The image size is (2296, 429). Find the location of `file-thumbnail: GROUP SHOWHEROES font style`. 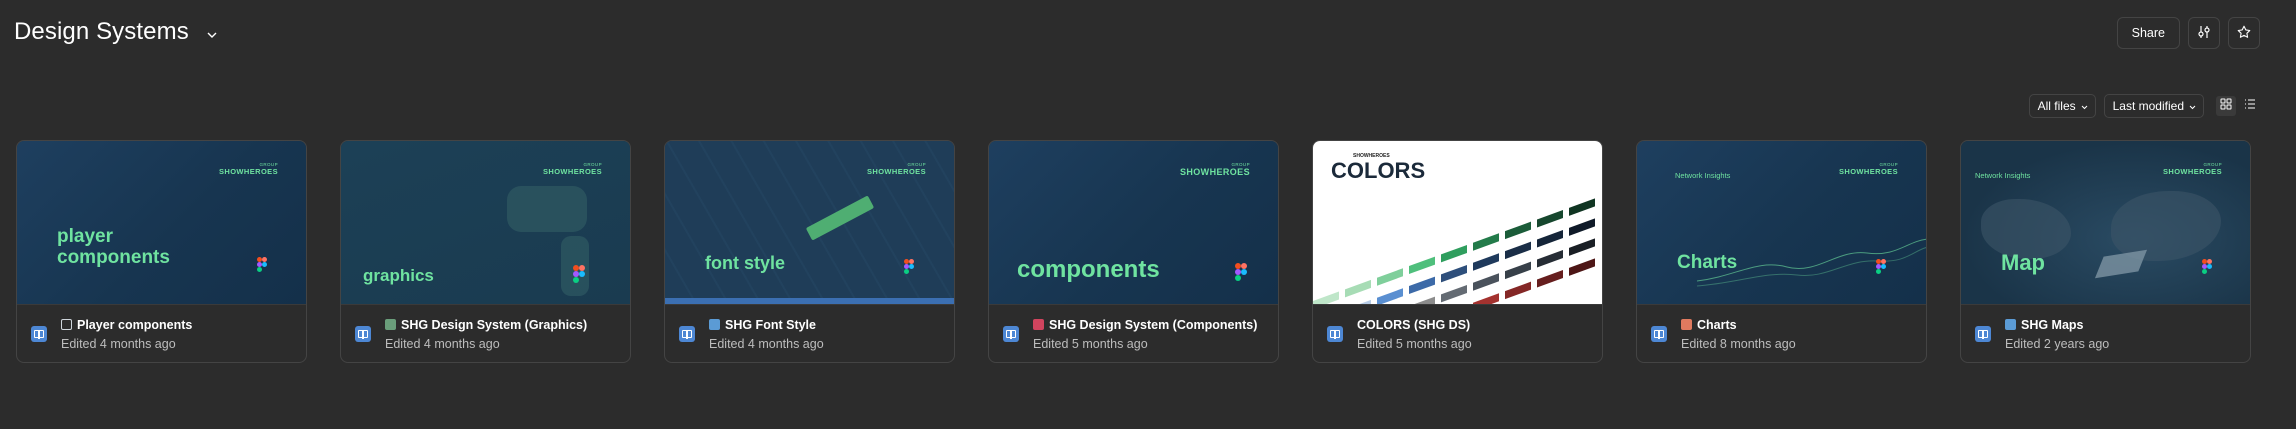

file-thumbnail: GROUP SHOWHEROES font style is located at coordinates (809, 223).